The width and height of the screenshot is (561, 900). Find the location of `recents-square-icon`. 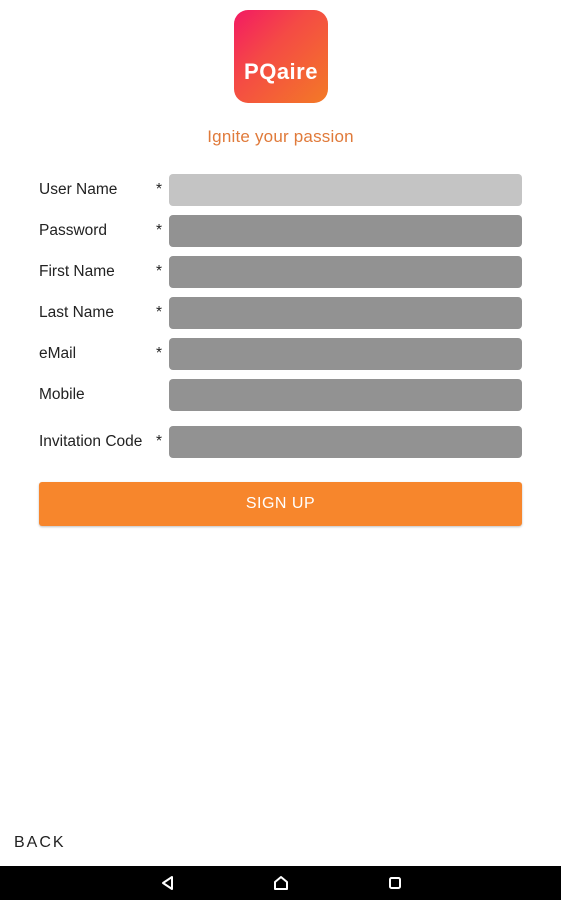

recents-square-icon is located at coordinates (395, 883).